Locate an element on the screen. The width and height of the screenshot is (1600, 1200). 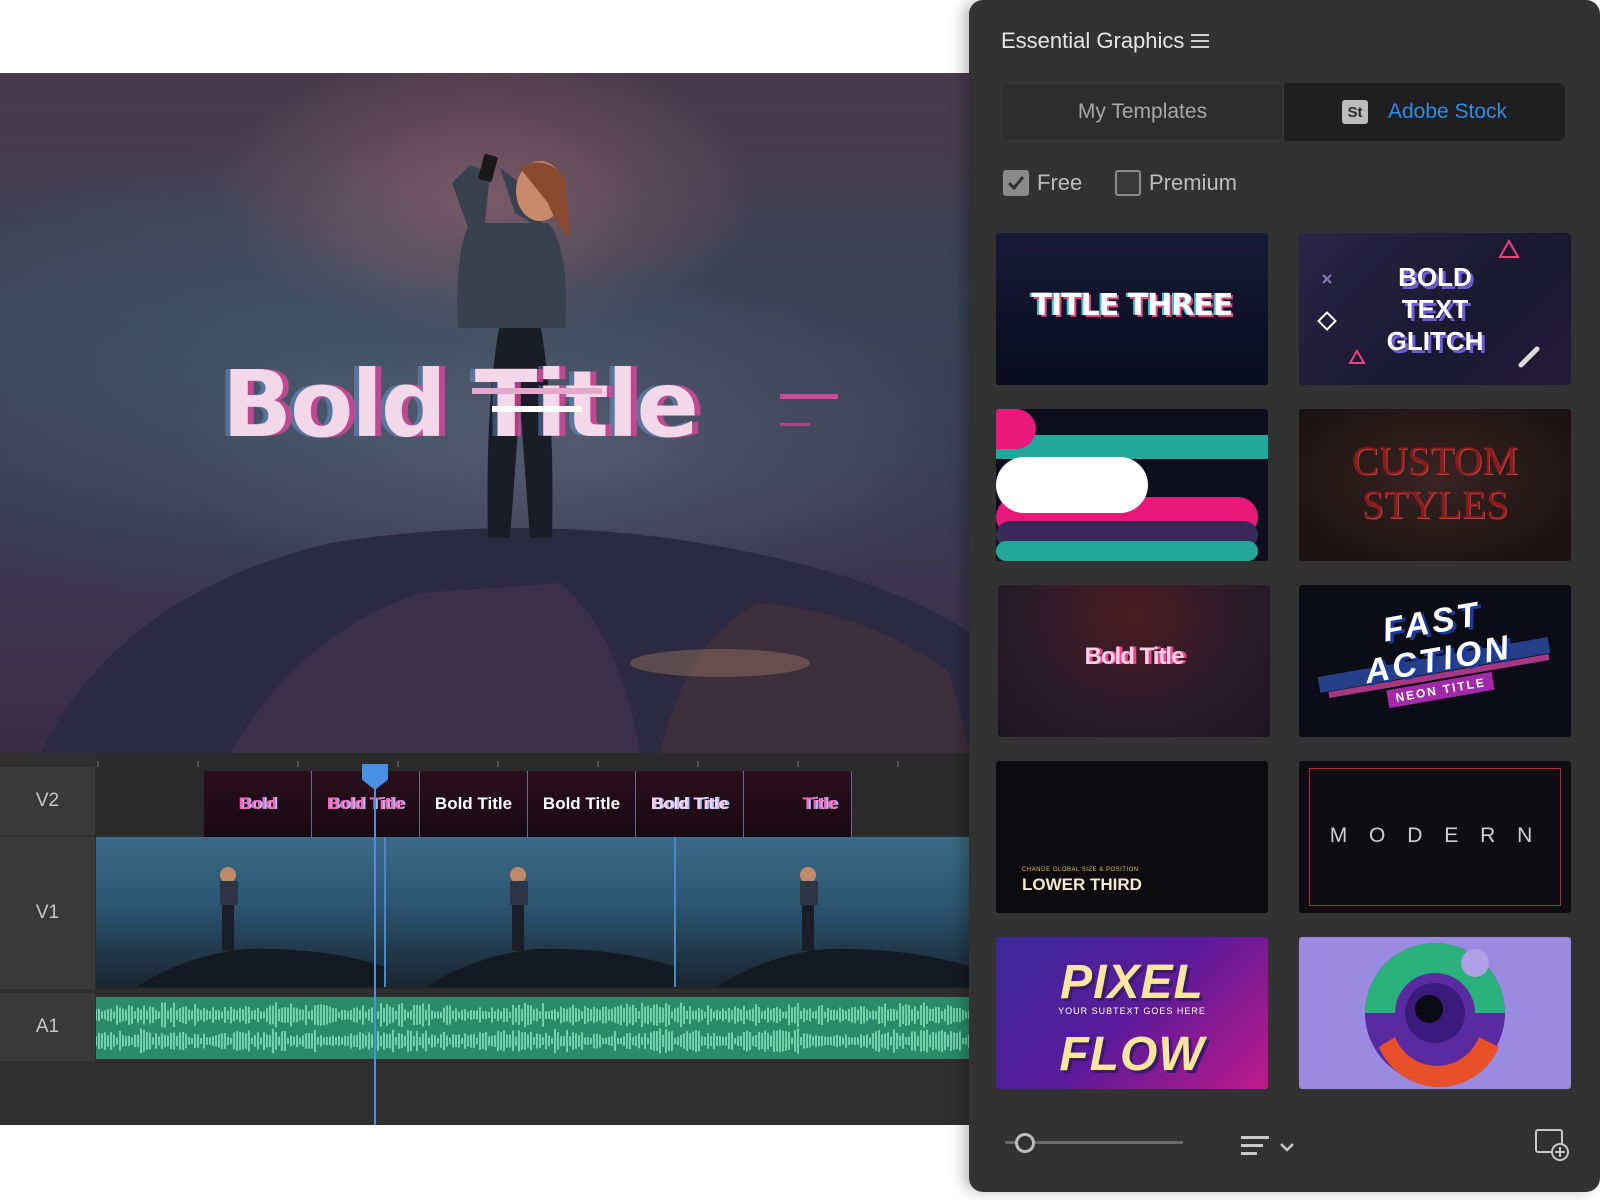
hamburger-menu-icon is located at coordinates (1201, 41).